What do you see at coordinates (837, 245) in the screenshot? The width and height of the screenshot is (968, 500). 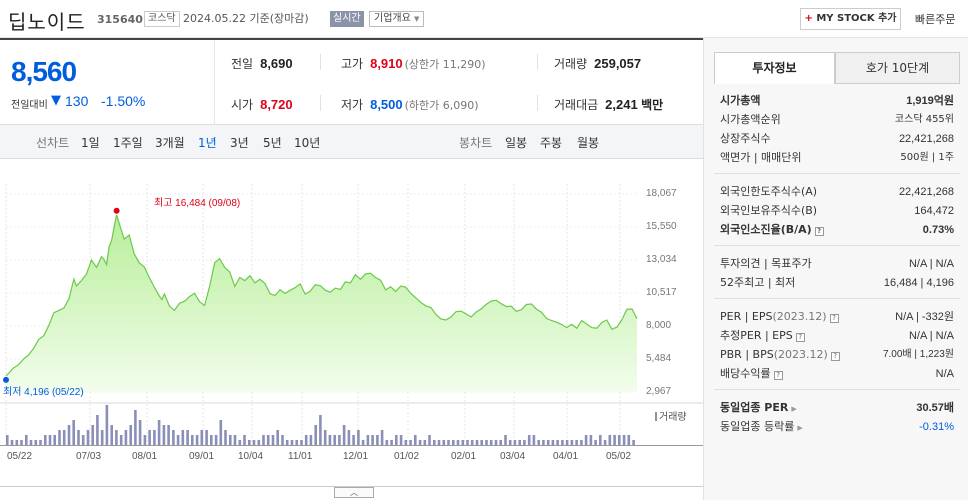 I see `section-divider` at bounding box center [837, 245].